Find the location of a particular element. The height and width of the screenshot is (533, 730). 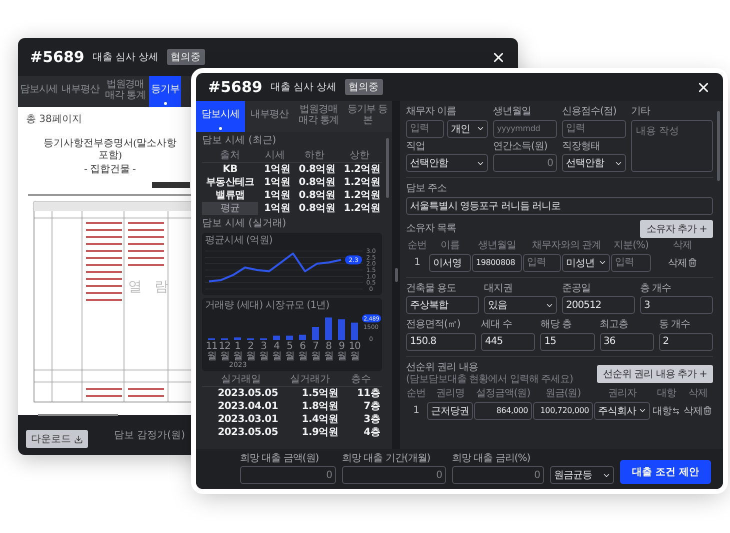

add-owner-button: 소유자 추가 + is located at coordinates (676, 229).